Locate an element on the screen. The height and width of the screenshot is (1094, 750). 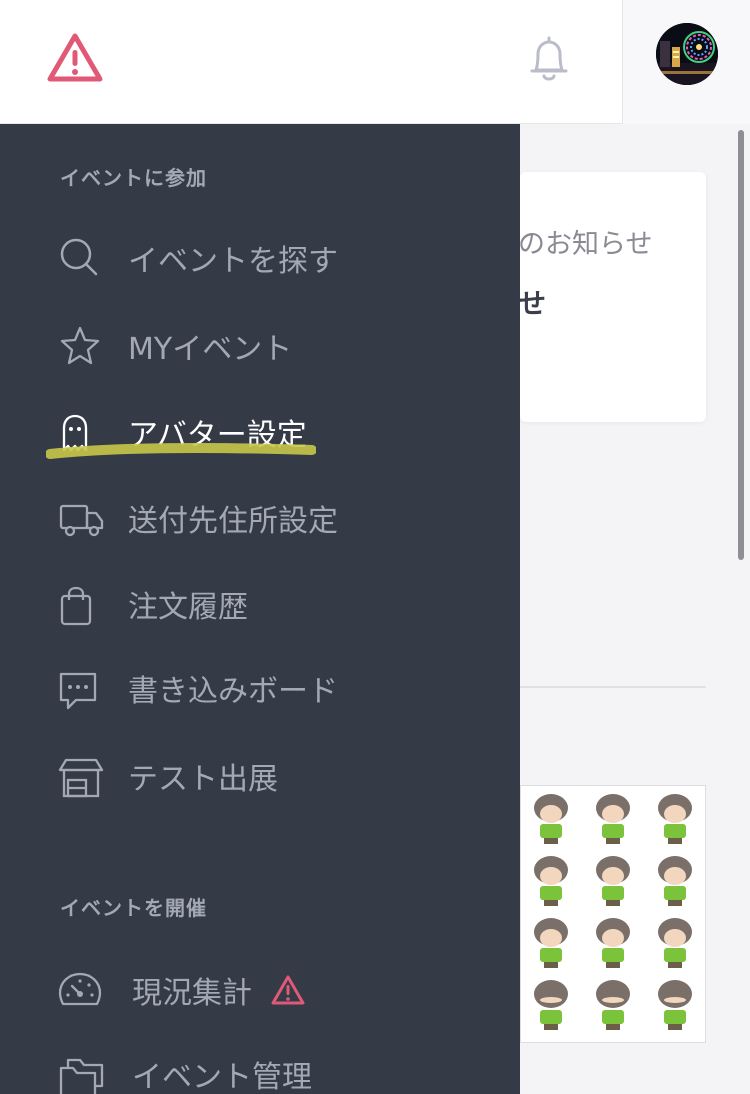
account-menu is located at coordinates (686, 62).